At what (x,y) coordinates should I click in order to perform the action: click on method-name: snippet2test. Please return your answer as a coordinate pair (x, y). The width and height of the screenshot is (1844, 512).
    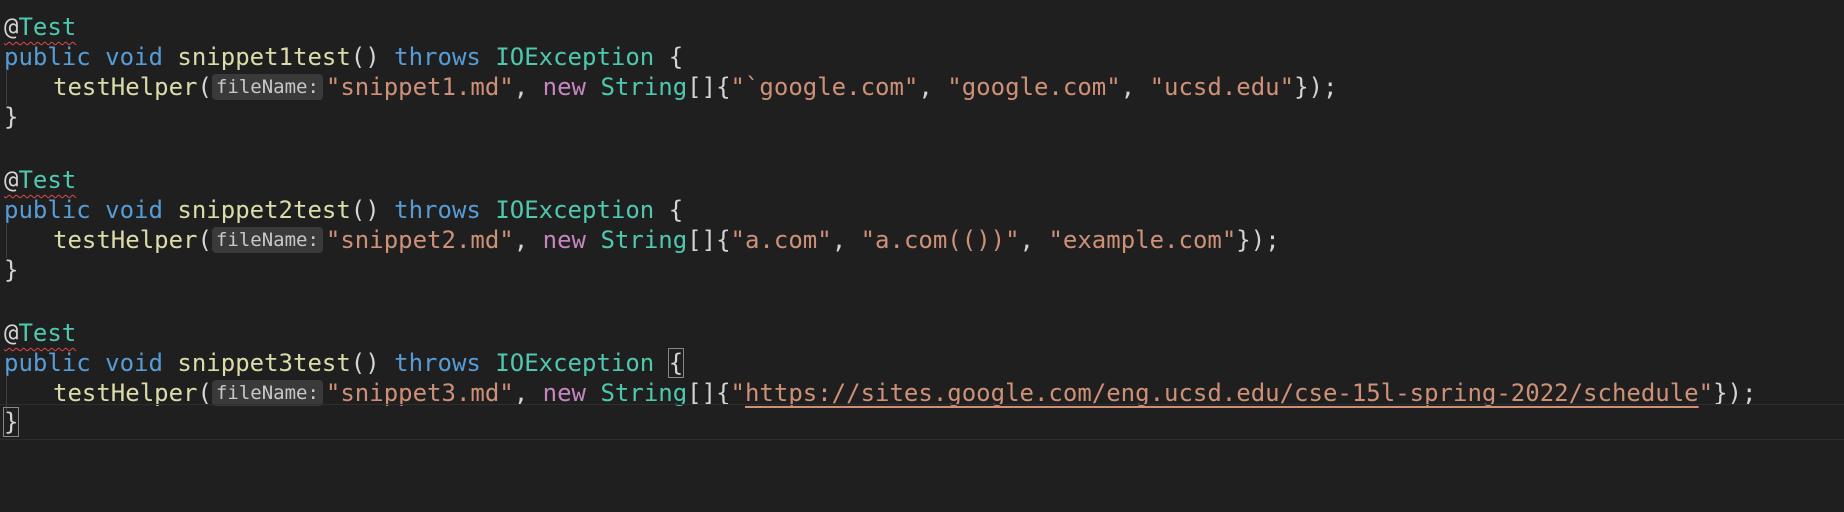
    Looking at the image, I should click on (264, 210).